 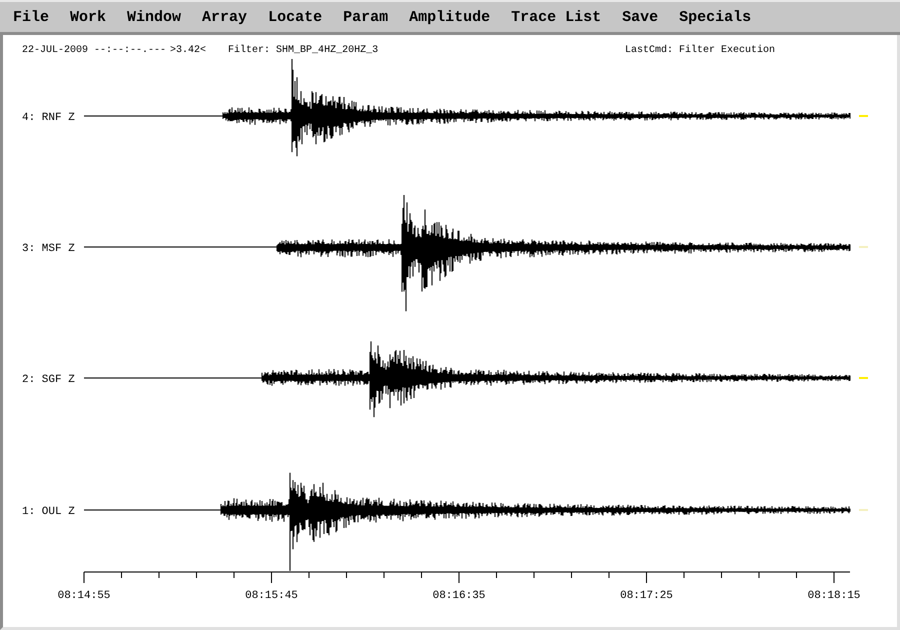 What do you see at coordinates (48, 118) in the screenshot?
I see `trace-label: 4: RNF Z` at bounding box center [48, 118].